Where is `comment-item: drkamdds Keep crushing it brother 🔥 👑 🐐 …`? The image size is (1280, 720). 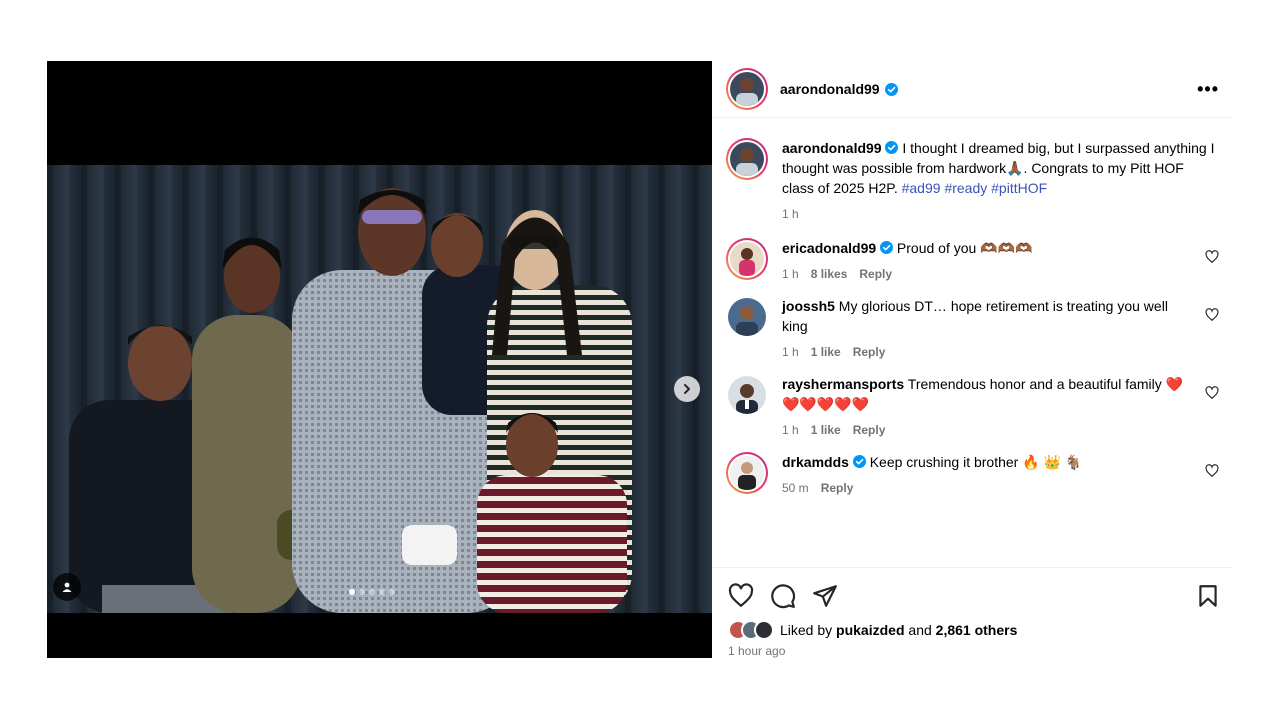 comment-item: drkamdds Keep crushing it brother 🔥 👑 🐐 … is located at coordinates (972, 475).